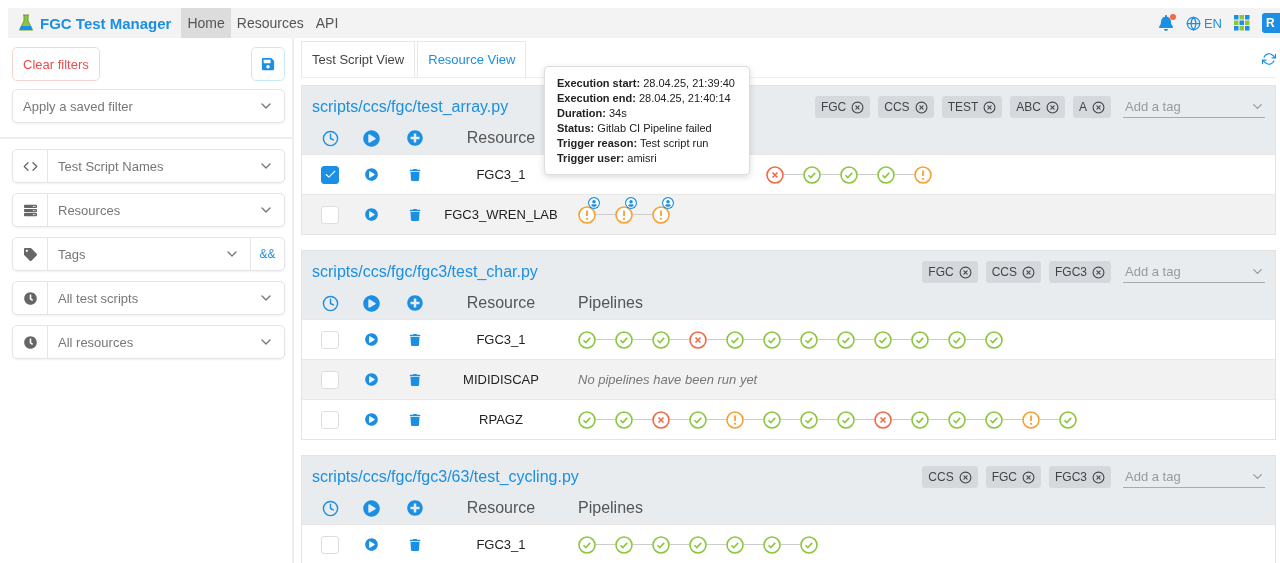 The width and height of the screenshot is (1280, 563). What do you see at coordinates (206, 23) in the screenshot?
I see `nav-link: Home` at bounding box center [206, 23].